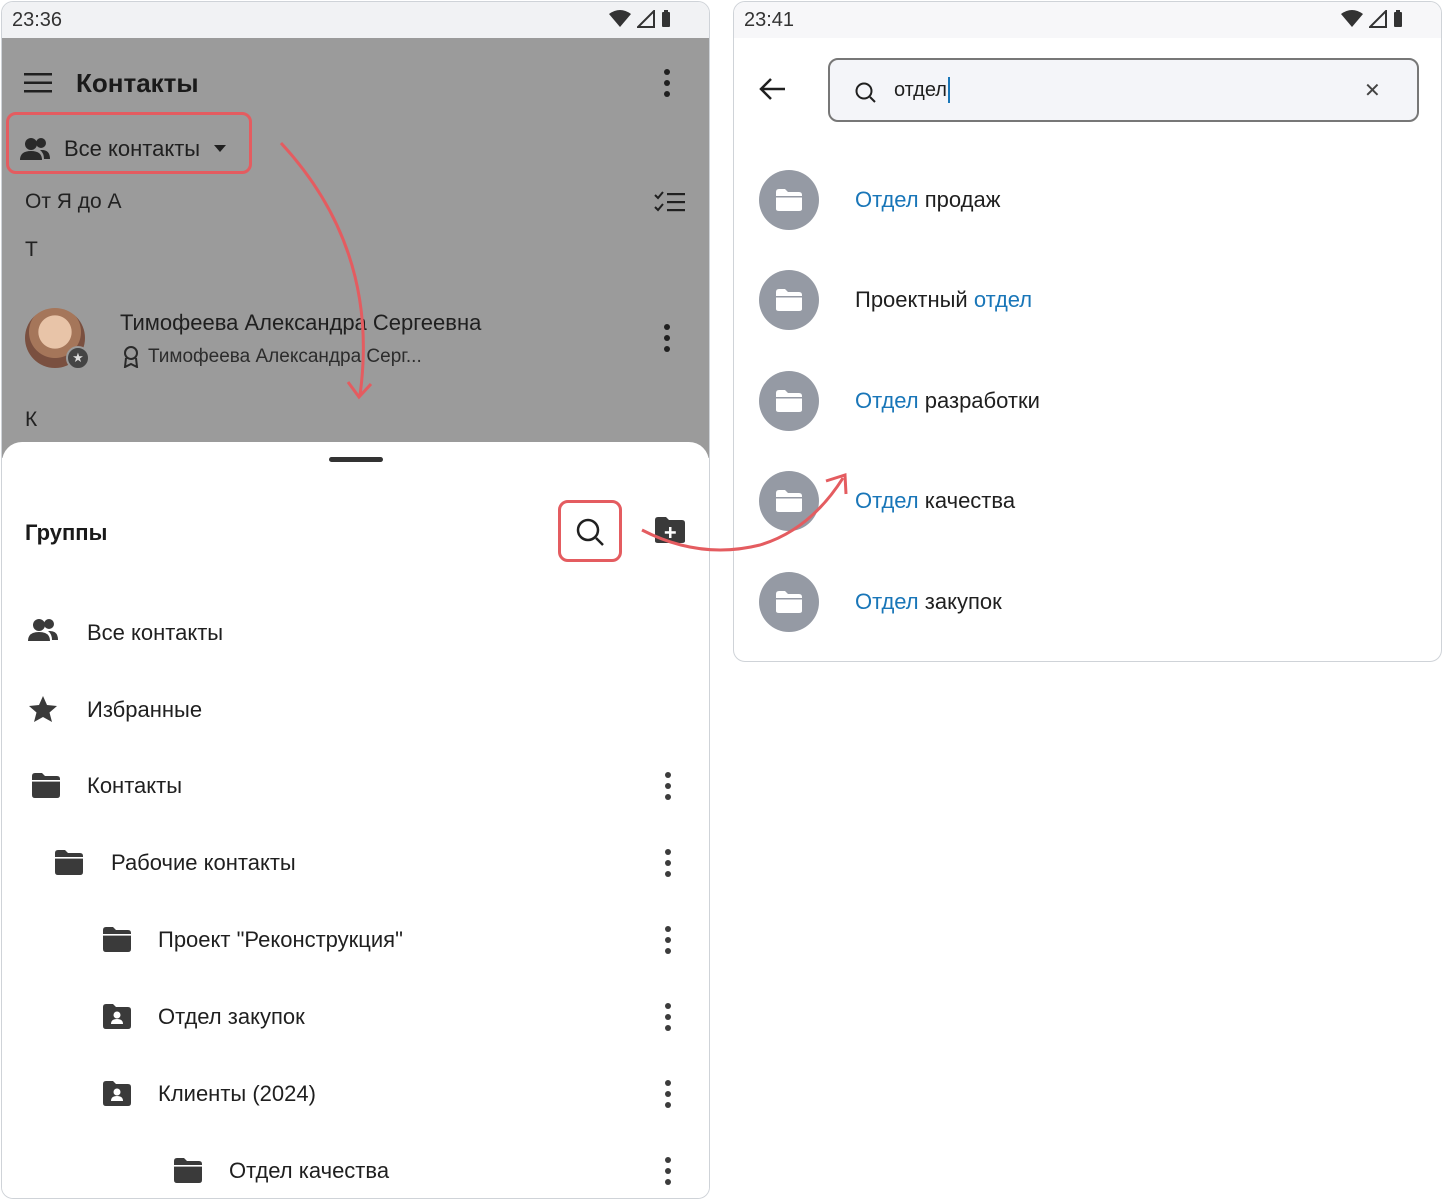  Describe the element at coordinates (38, 85) in the screenshot. I see `menu-icon` at that location.